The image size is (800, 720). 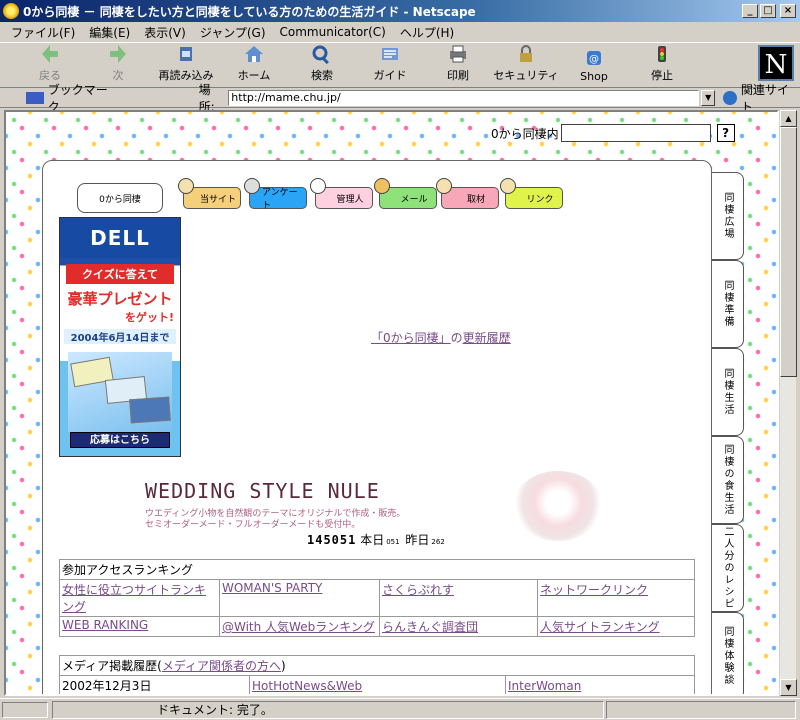 I want to click on bookmark-icon, so click(x=35, y=97).